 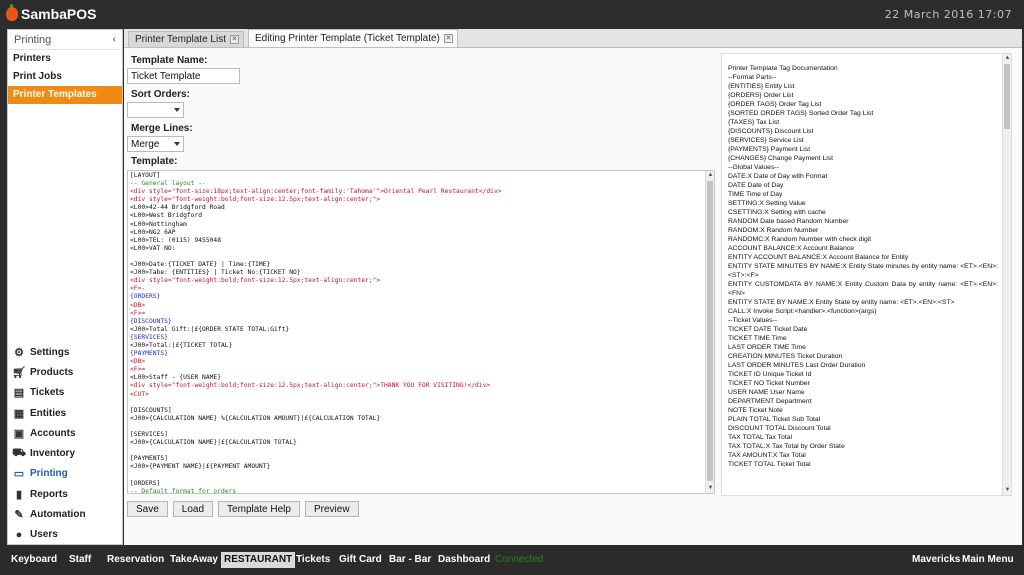 What do you see at coordinates (778, 176) in the screenshot?
I see `doc-line: DATE:X Date of Day with Format` at bounding box center [778, 176].